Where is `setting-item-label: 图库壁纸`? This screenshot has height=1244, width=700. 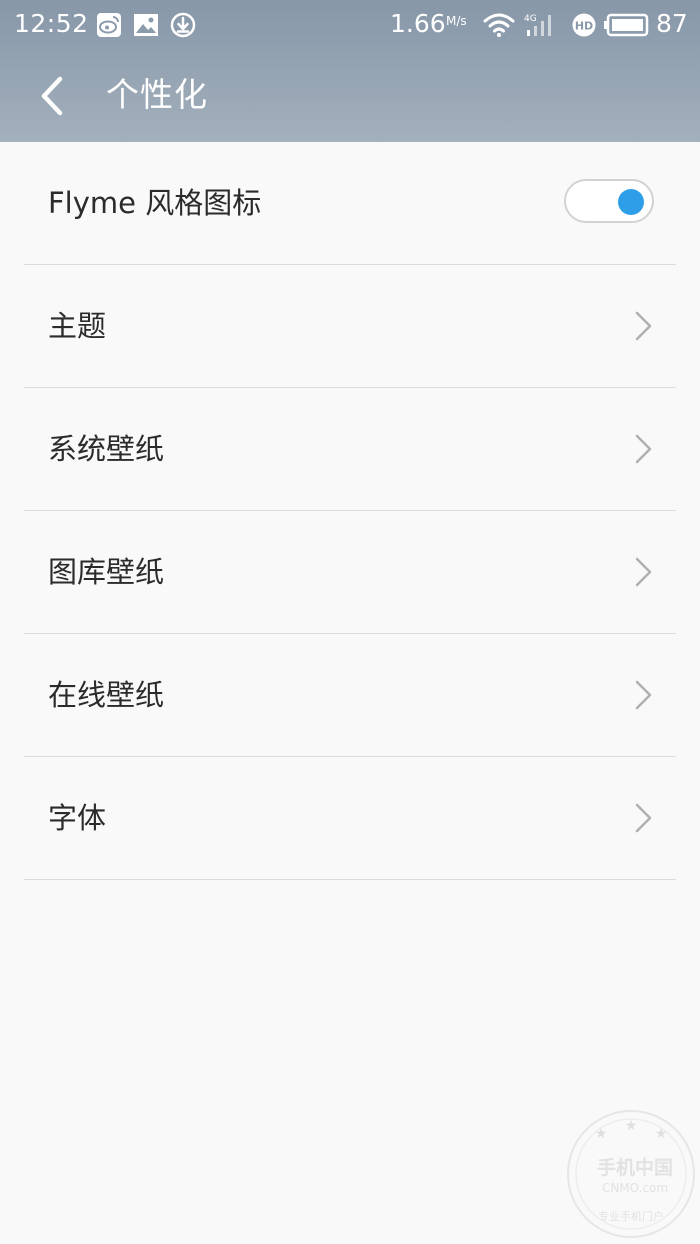 setting-item-label: 图库壁纸 is located at coordinates (106, 572).